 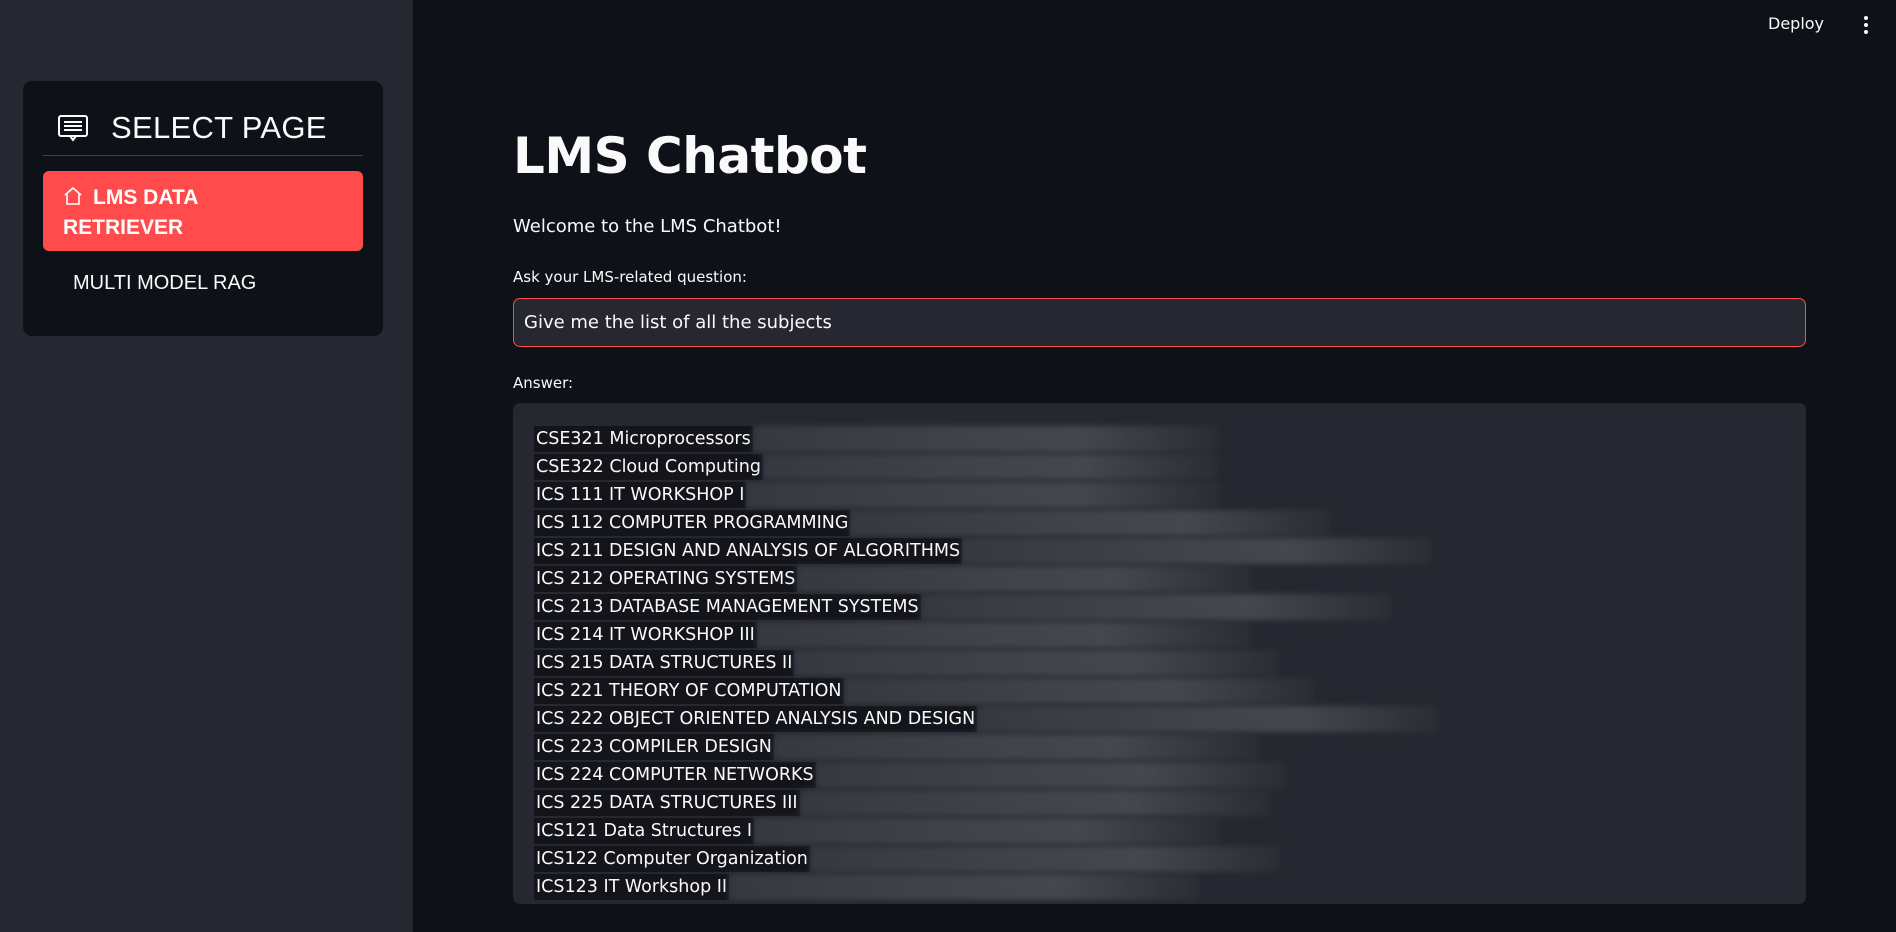 I want to click on page-list-icon, so click(x=73, y=128).